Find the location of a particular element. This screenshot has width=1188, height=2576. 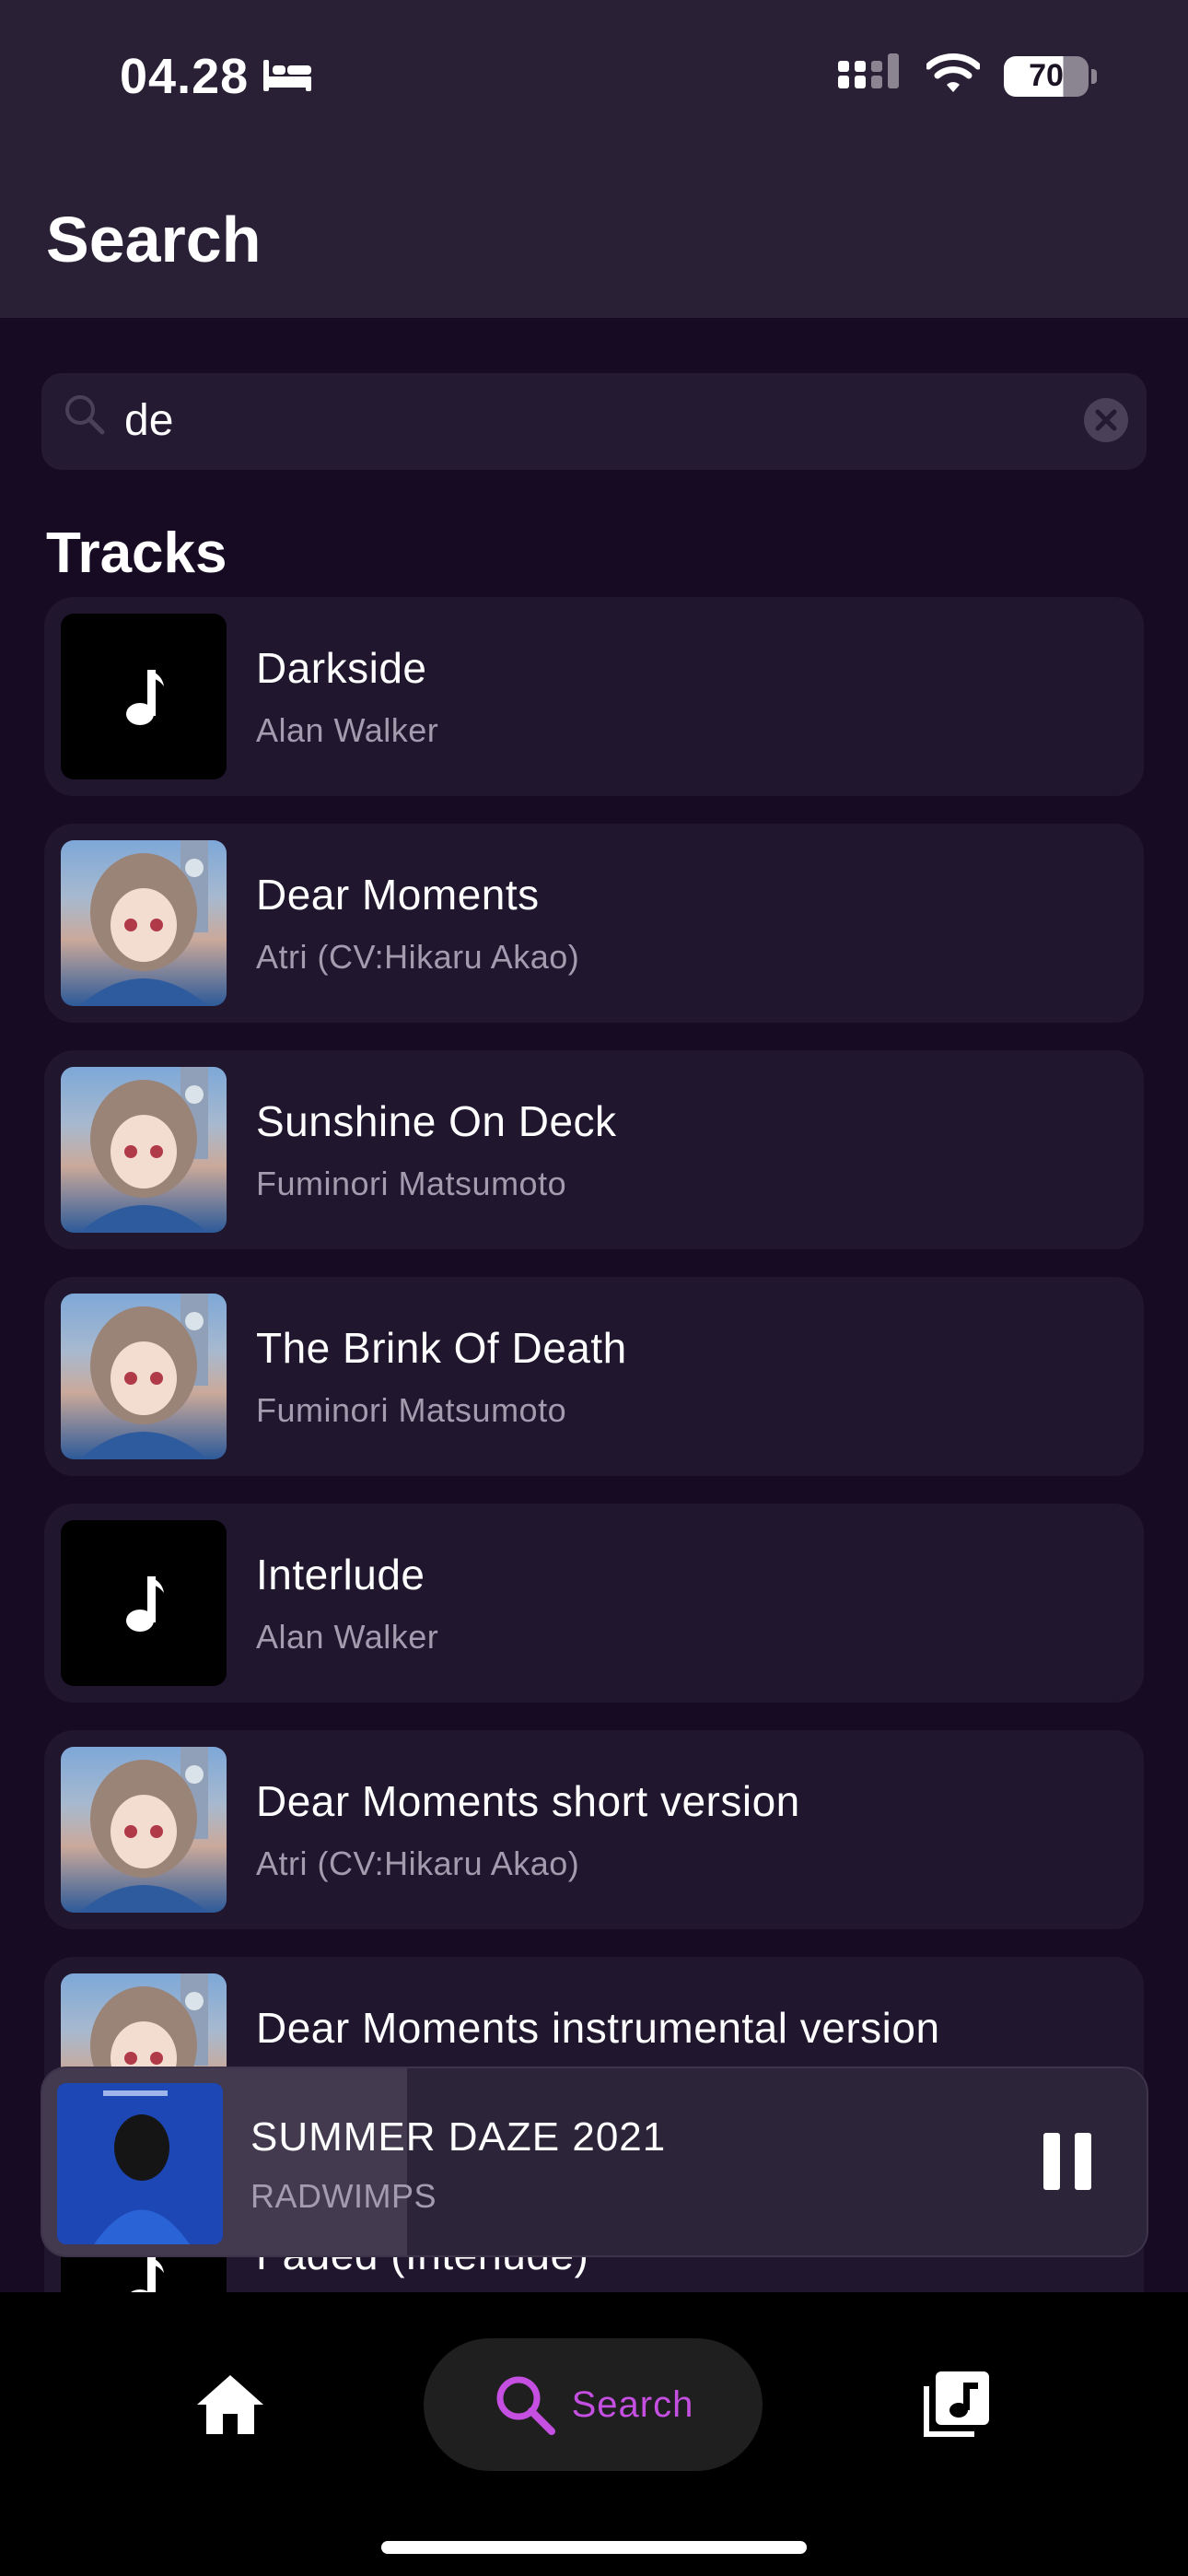

mini-player: SUMMER DAZE 2021 RADWIMPS is located at coordinates (594, 2162).